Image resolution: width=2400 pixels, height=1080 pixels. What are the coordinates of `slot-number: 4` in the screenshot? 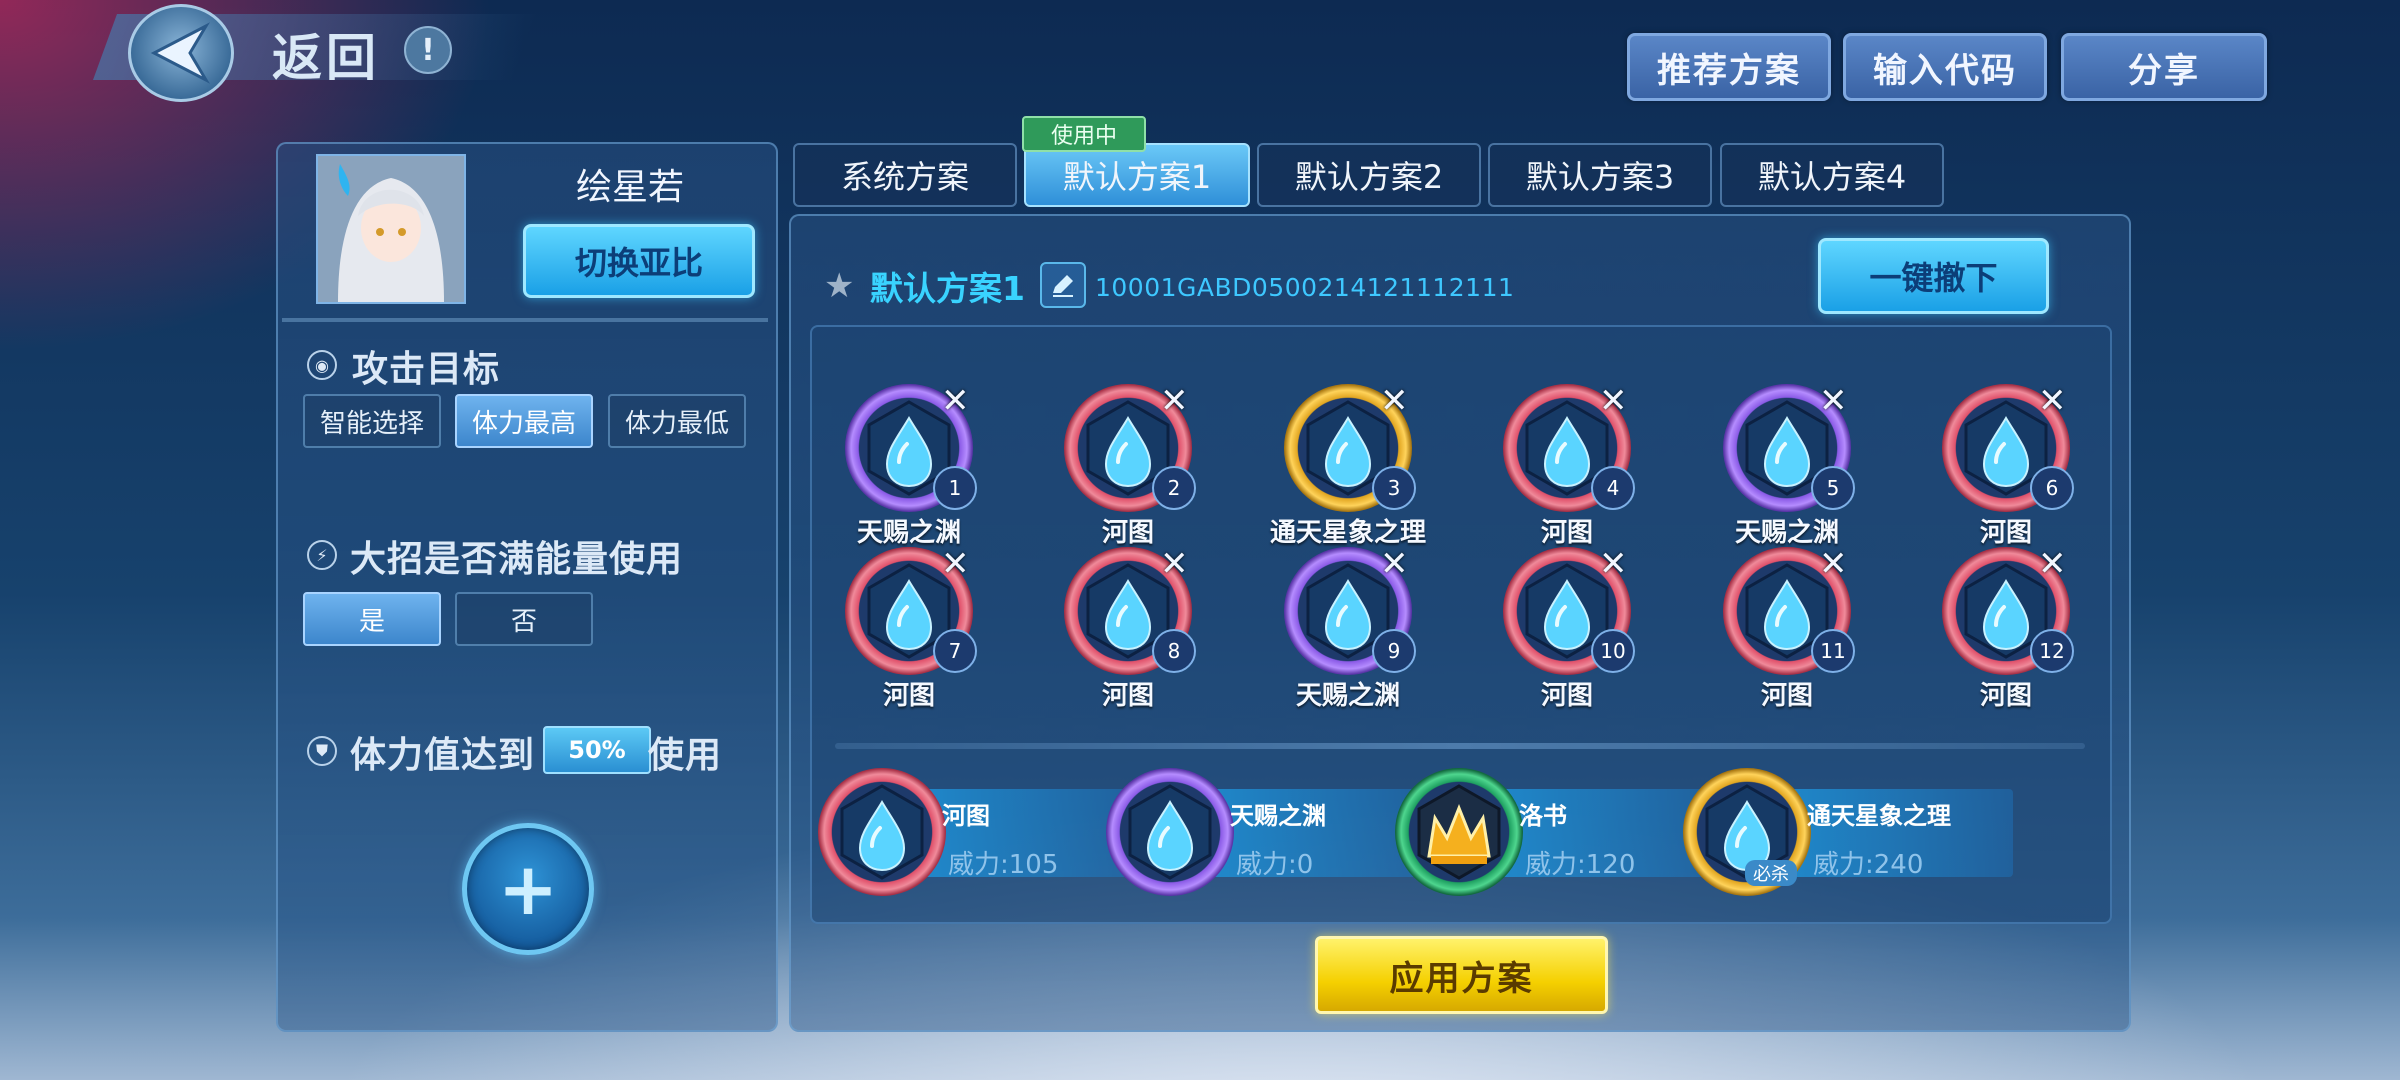 It's located at (1613, 488).